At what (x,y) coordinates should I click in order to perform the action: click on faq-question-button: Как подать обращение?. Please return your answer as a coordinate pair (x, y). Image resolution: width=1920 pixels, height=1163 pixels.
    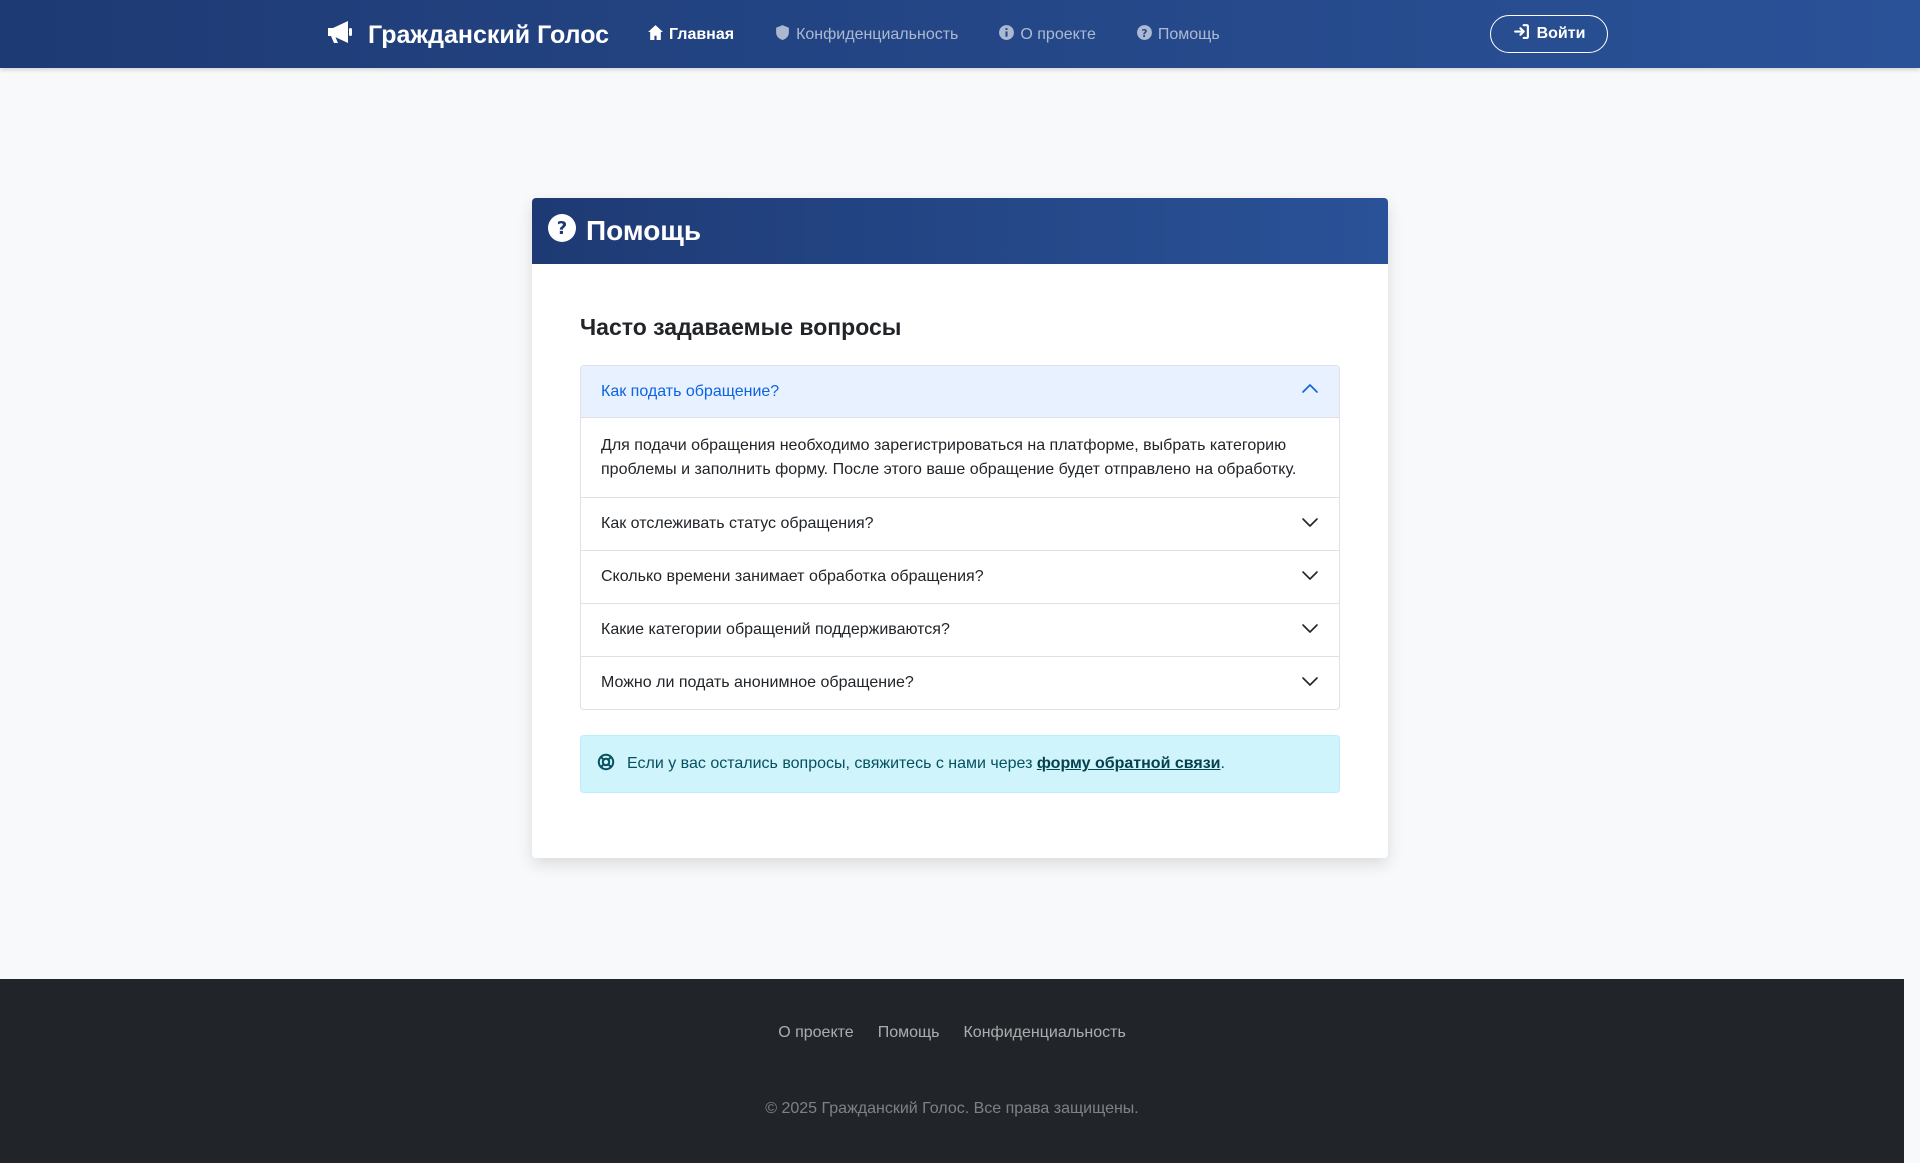
    Looking at the image, I should click on (960, 392).